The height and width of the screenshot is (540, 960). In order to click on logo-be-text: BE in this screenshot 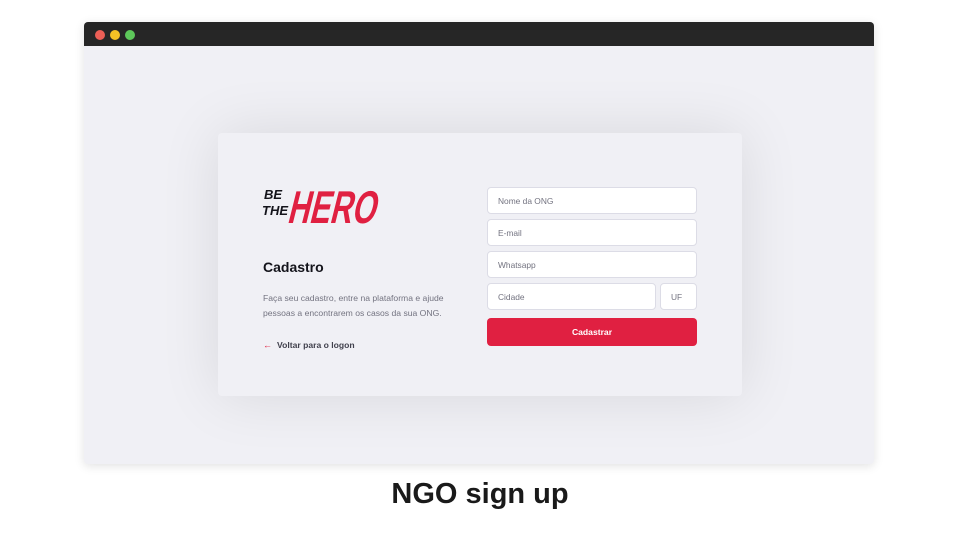, I will do `click(273, 194)`.